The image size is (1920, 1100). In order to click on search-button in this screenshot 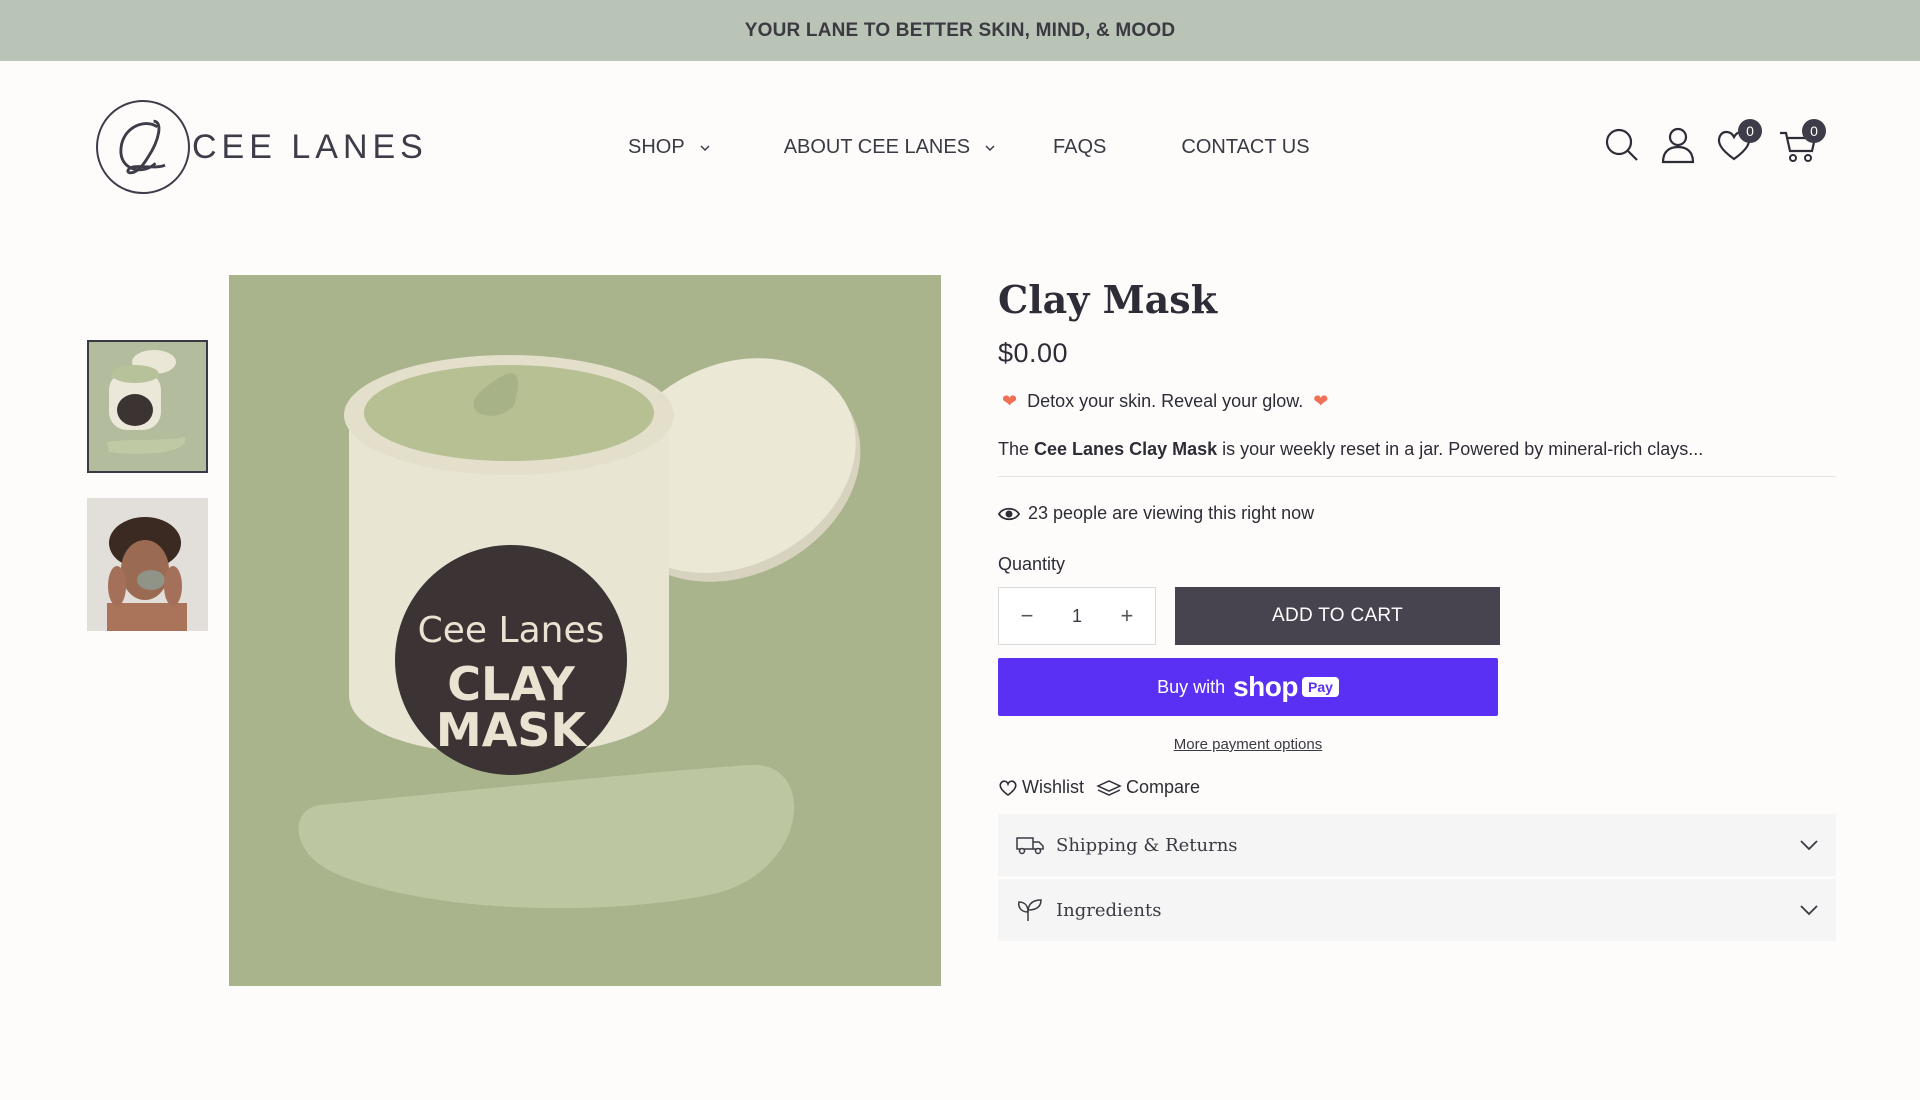, I will do `click(1622, 145)`.